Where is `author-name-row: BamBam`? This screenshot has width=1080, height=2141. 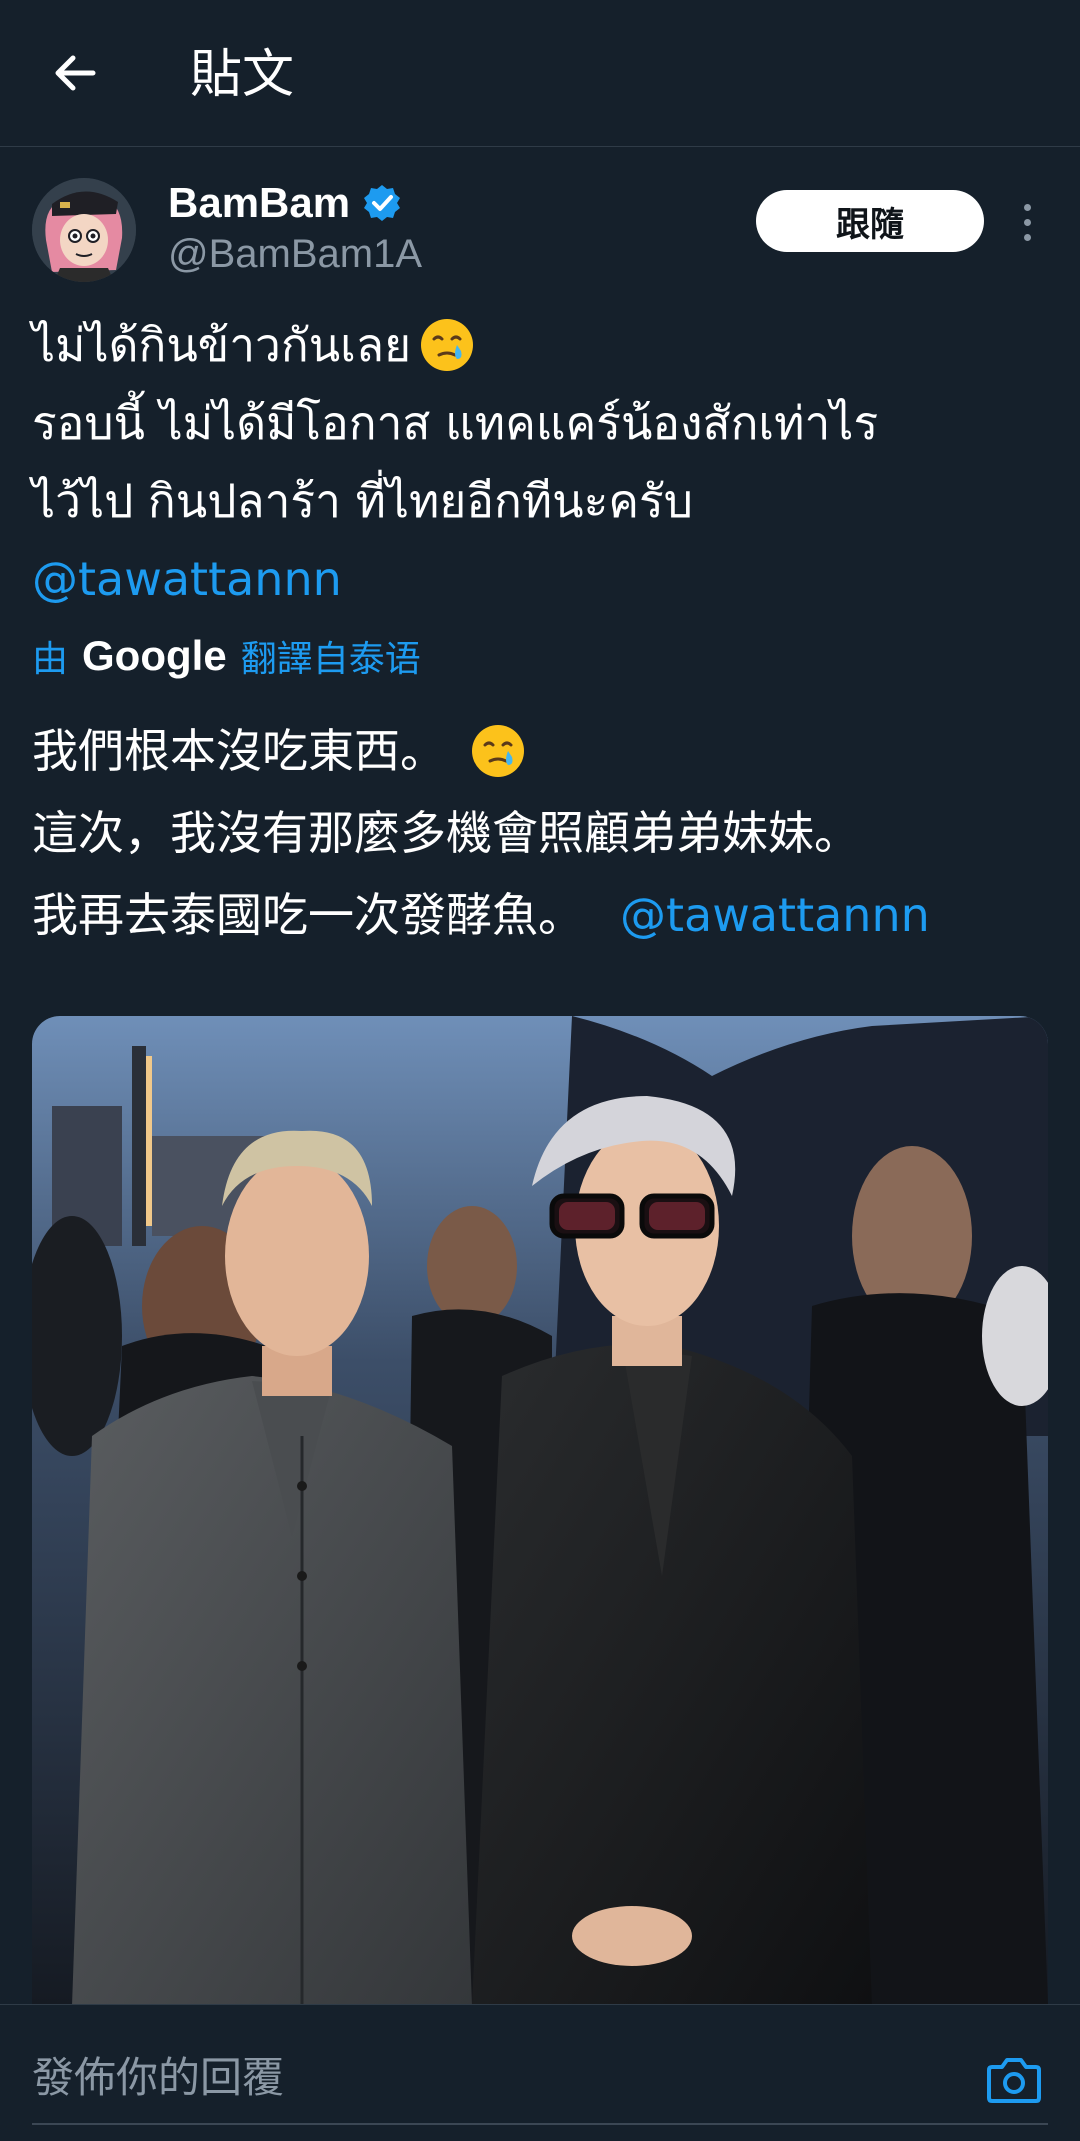 author-name-row: BamBam is located at coordinates (285, 203).